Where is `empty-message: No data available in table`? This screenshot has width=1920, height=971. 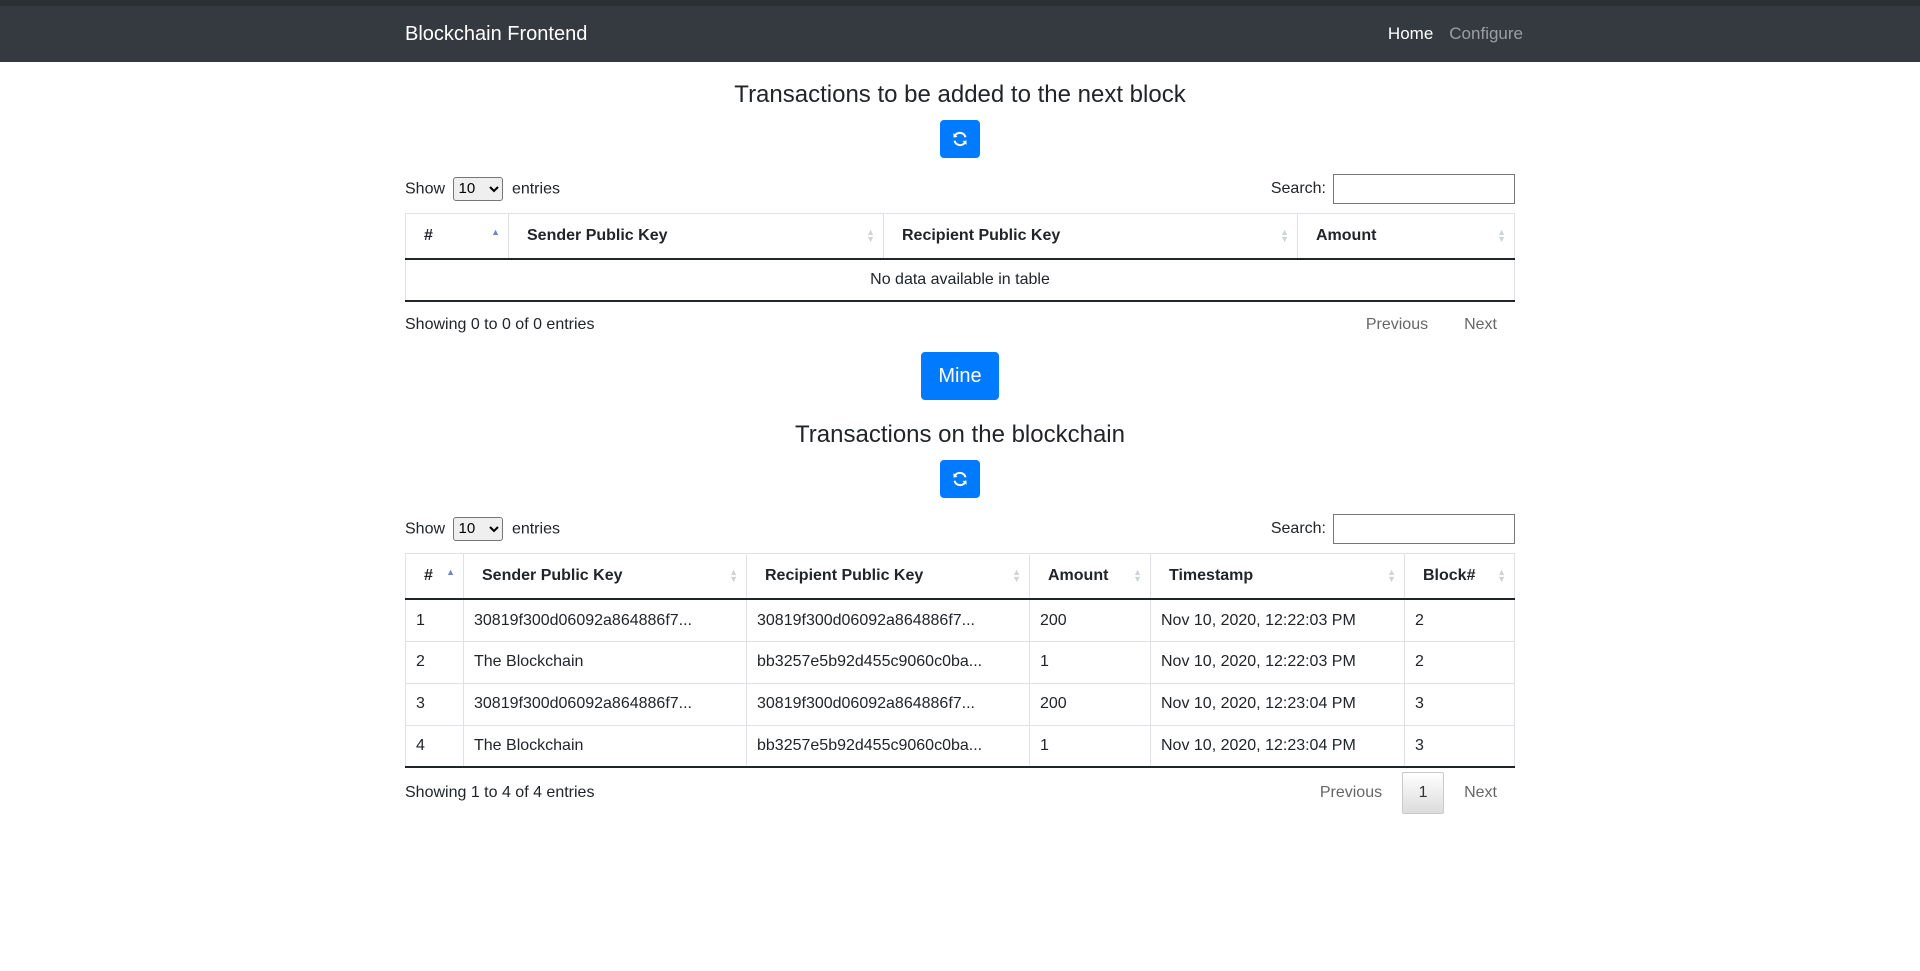
empty-message: No data available in table is located at coordinates (960, 280).